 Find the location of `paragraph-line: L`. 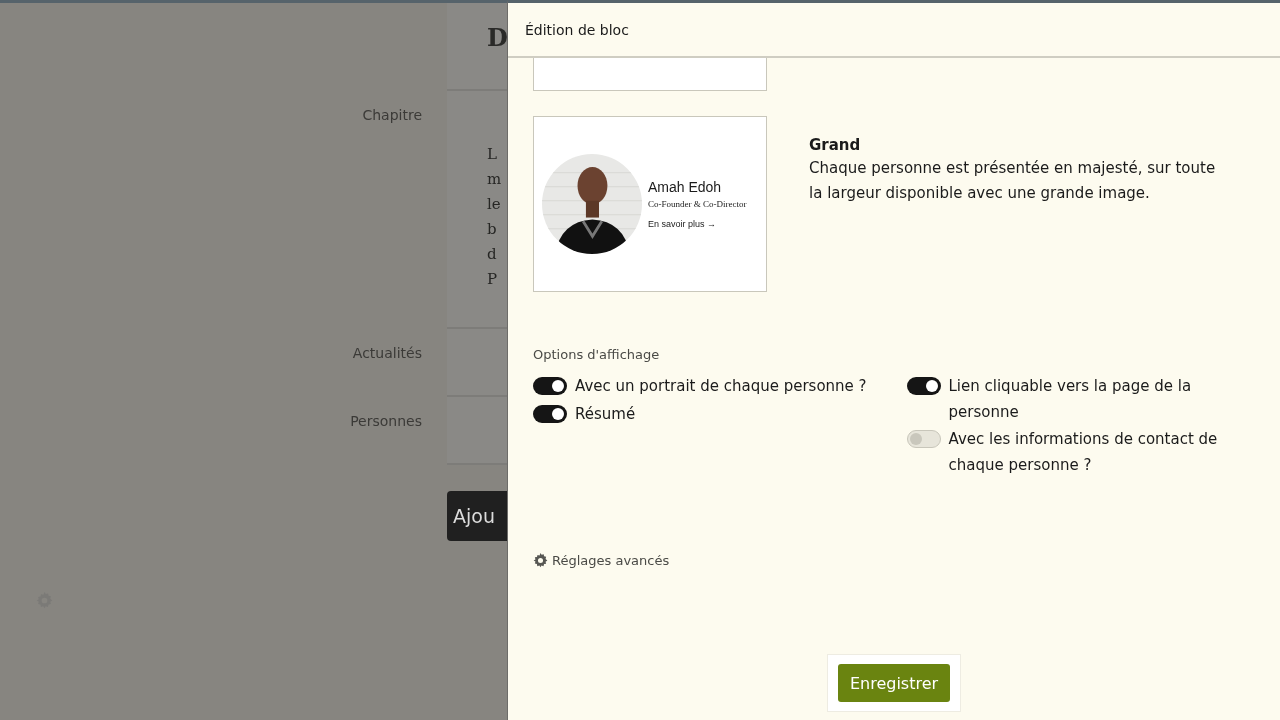

paragraph-line: L is located at coordinates (492, 154).